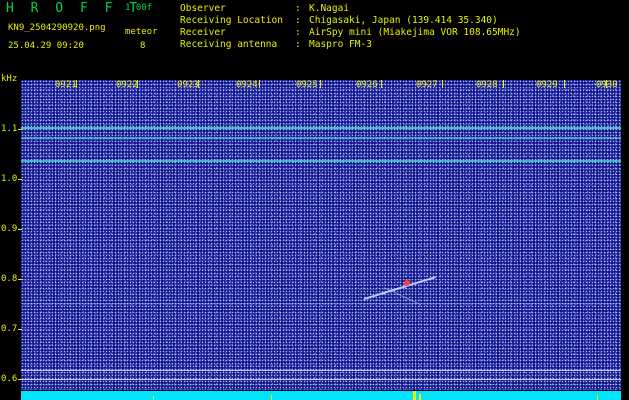 This screenshot has height=400, width=629. Describe the element at coordinates (487, 85) in the screenshot. I see `time-label: 0928` at that location.